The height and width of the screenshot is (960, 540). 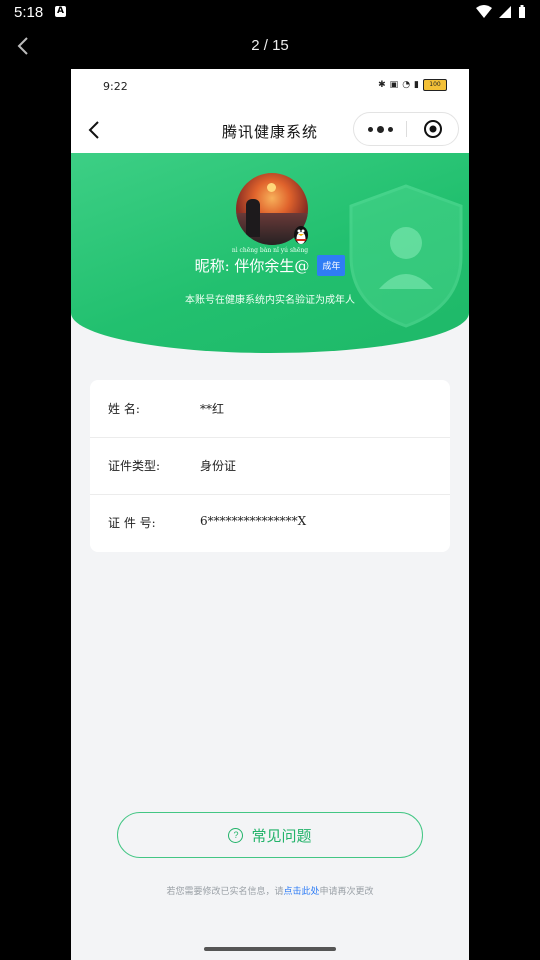 What do you see at coordinates (416, 85) in the screenshot?
I see `signal-icon: ▮` at bounding box center [416, 85].